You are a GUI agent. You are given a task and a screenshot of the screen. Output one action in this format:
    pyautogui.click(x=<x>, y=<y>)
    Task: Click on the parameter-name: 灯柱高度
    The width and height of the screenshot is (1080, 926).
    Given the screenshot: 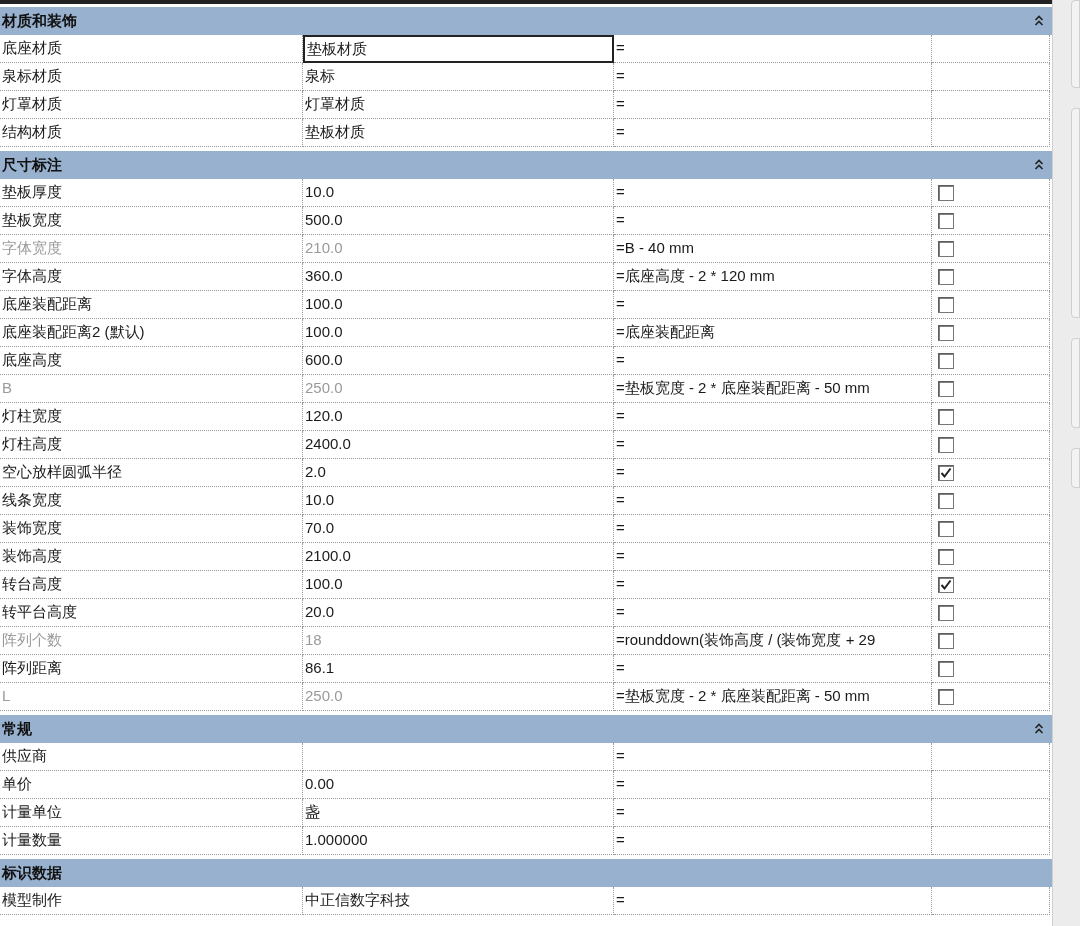 What is the action you would take?
    pyautogui.click(x=32, y=444)
    